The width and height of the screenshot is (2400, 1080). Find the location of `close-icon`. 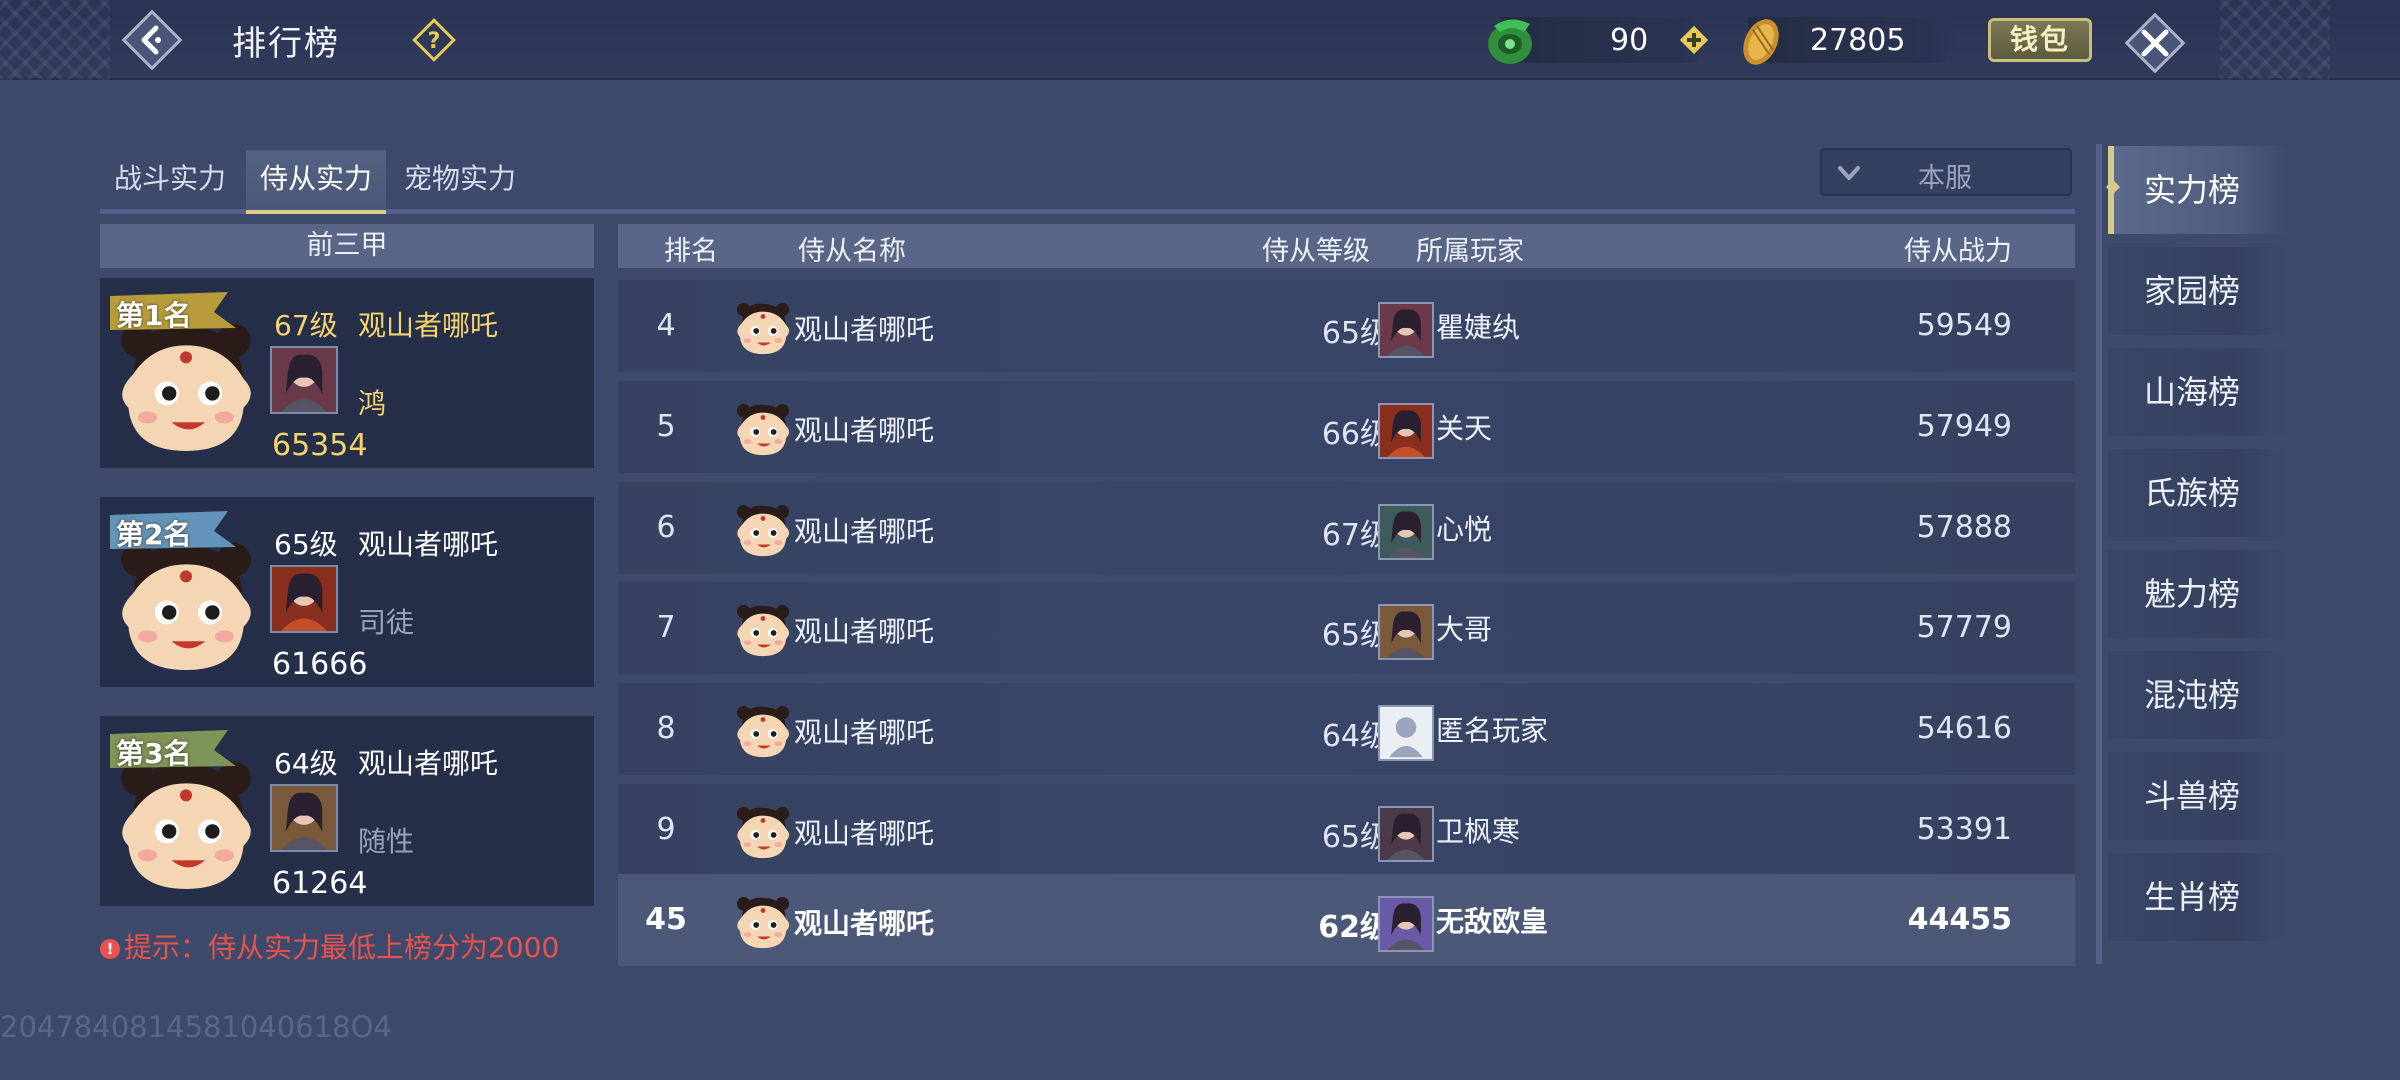

close-icon is located at coordinates (2155, 43).